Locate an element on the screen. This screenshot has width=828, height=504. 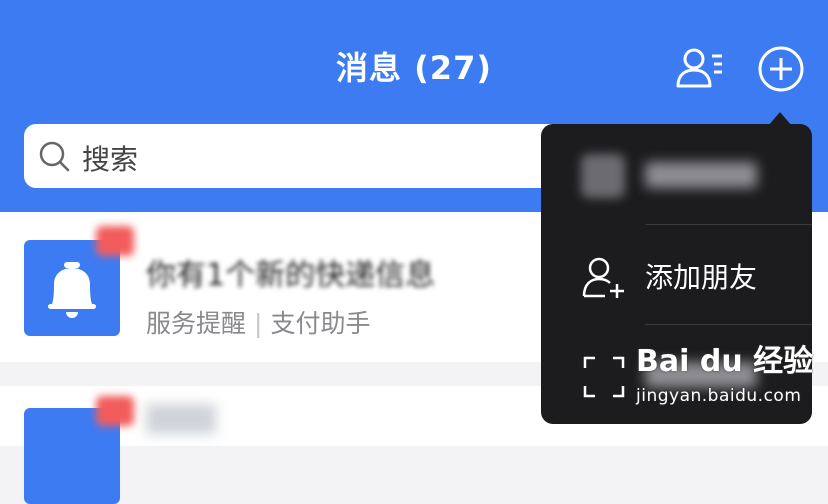
scan-icon is located at coordinates (604, 377).